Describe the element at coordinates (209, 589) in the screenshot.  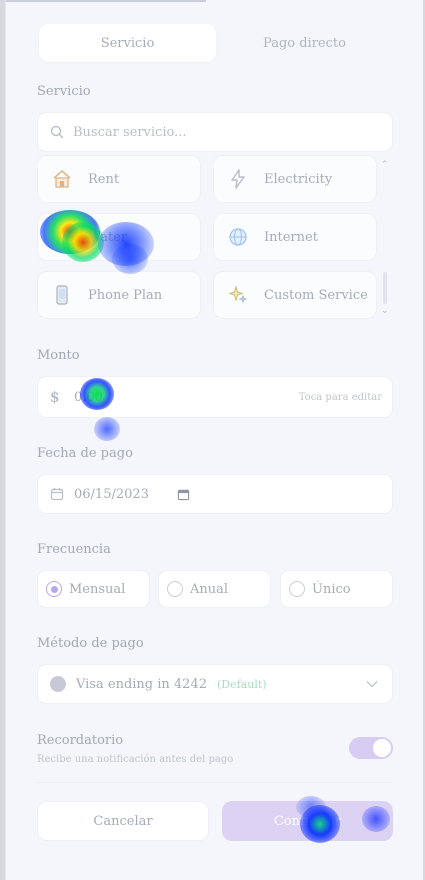
I see `frequency-option-label: Anual` at that location.